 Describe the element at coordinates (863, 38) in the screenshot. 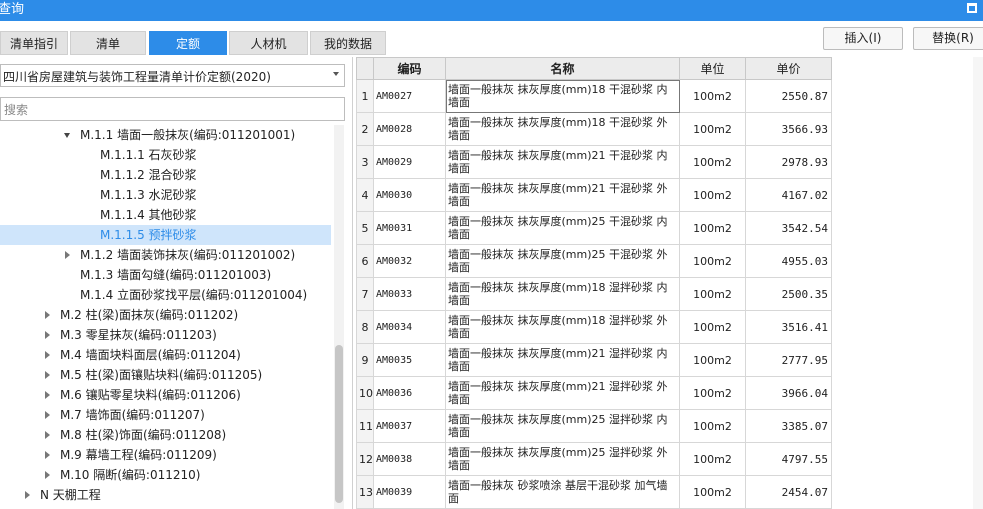

I see `insert-button: 插入(I)` at that location.